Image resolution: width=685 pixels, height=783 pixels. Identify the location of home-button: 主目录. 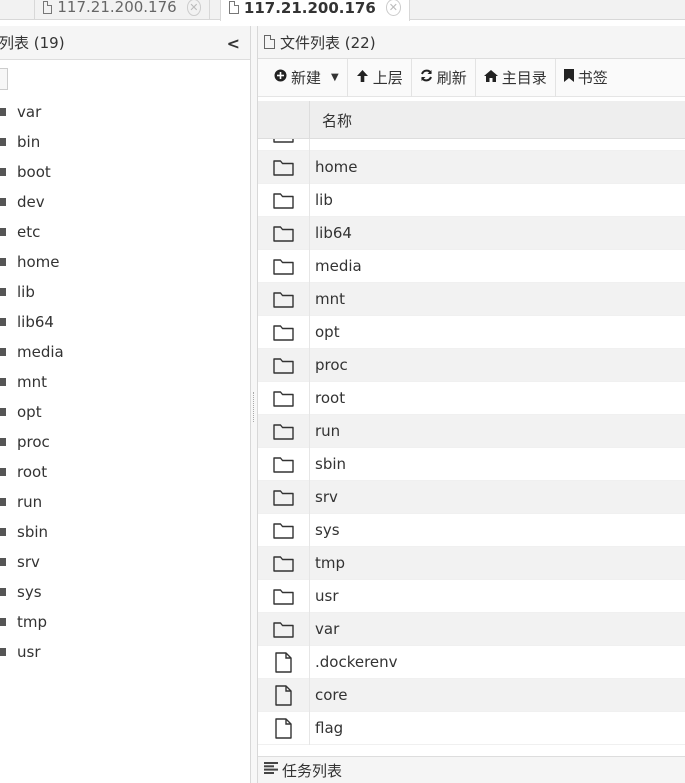
(516, 77).